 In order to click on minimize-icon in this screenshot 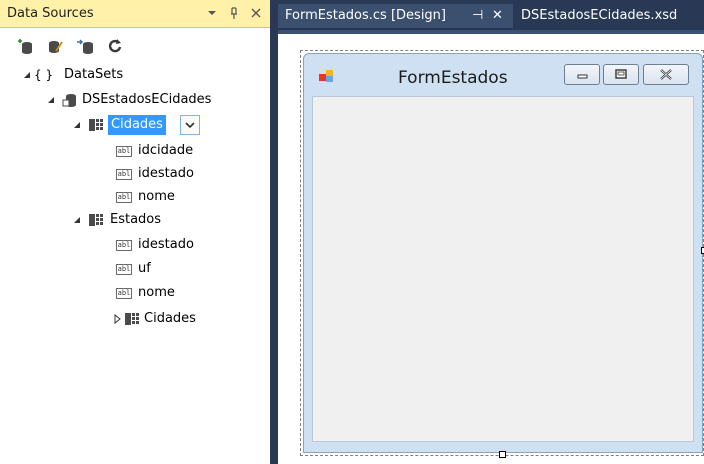, I will do `click(582, 76)`.